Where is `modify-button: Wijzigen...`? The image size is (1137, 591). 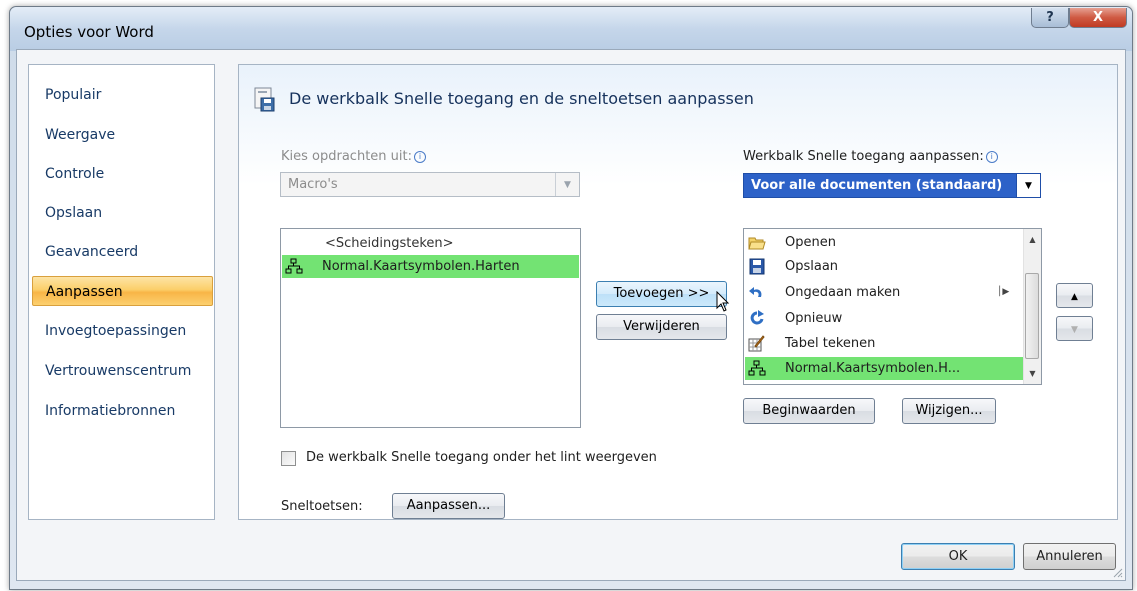
modify-button: Wijzigen... is located at coordinates (949, 411).